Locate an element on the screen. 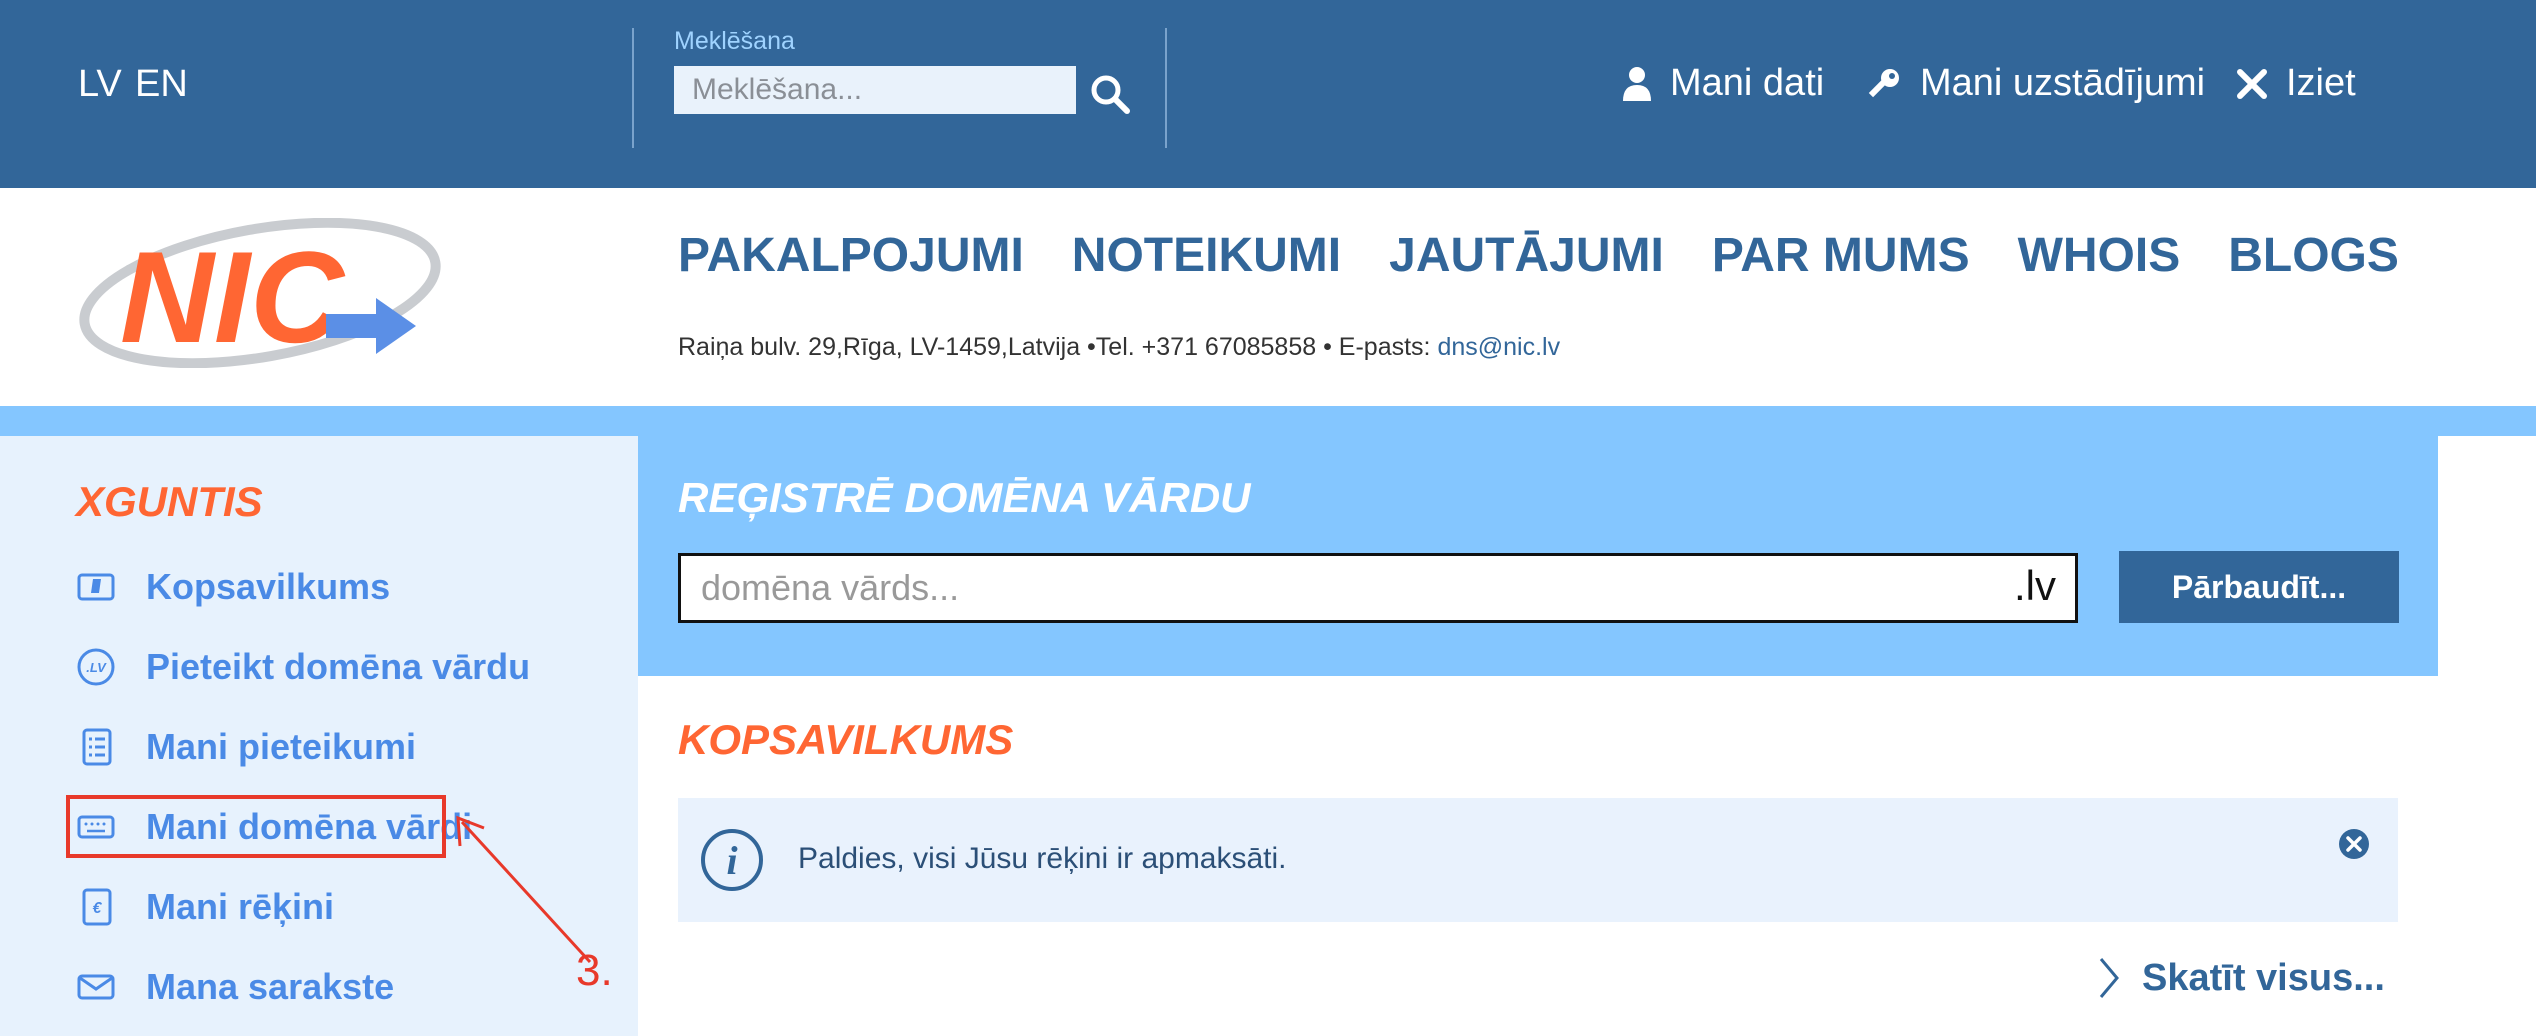 This screenshot has width=2536, height=1036. close-circle-icon is located at coordinates (2354, 844).